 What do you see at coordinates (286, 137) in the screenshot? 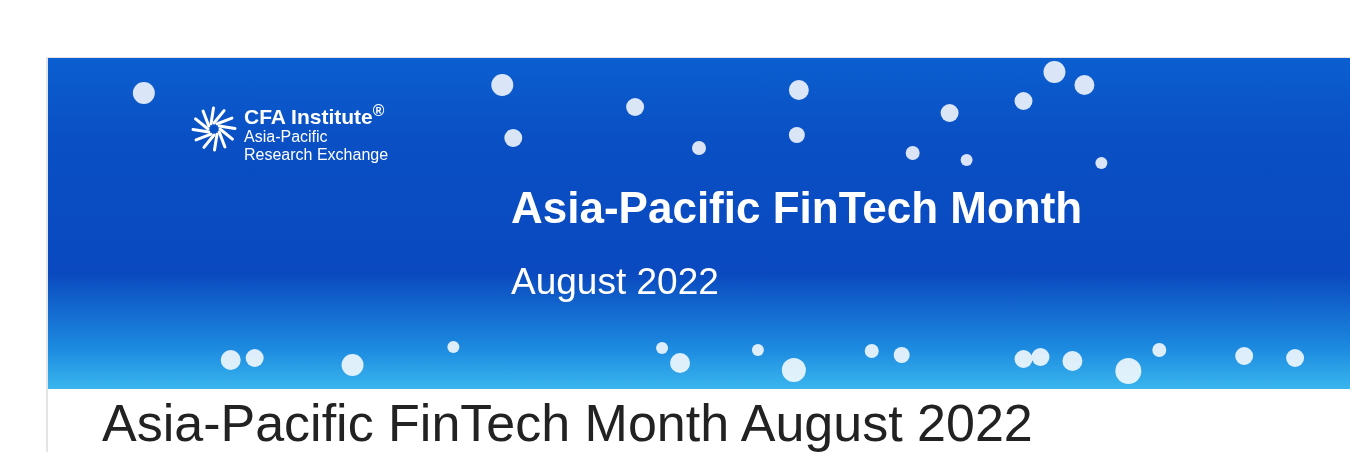
I see `logo-tagline: Asia-Pacific` at bounding box center [286, 137].